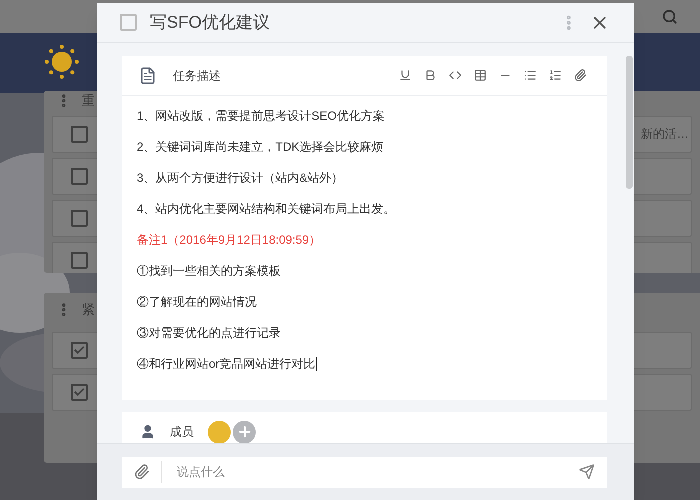 The image size is (700, 500). I want to click on panel-title: 紧, so click(88, 310).